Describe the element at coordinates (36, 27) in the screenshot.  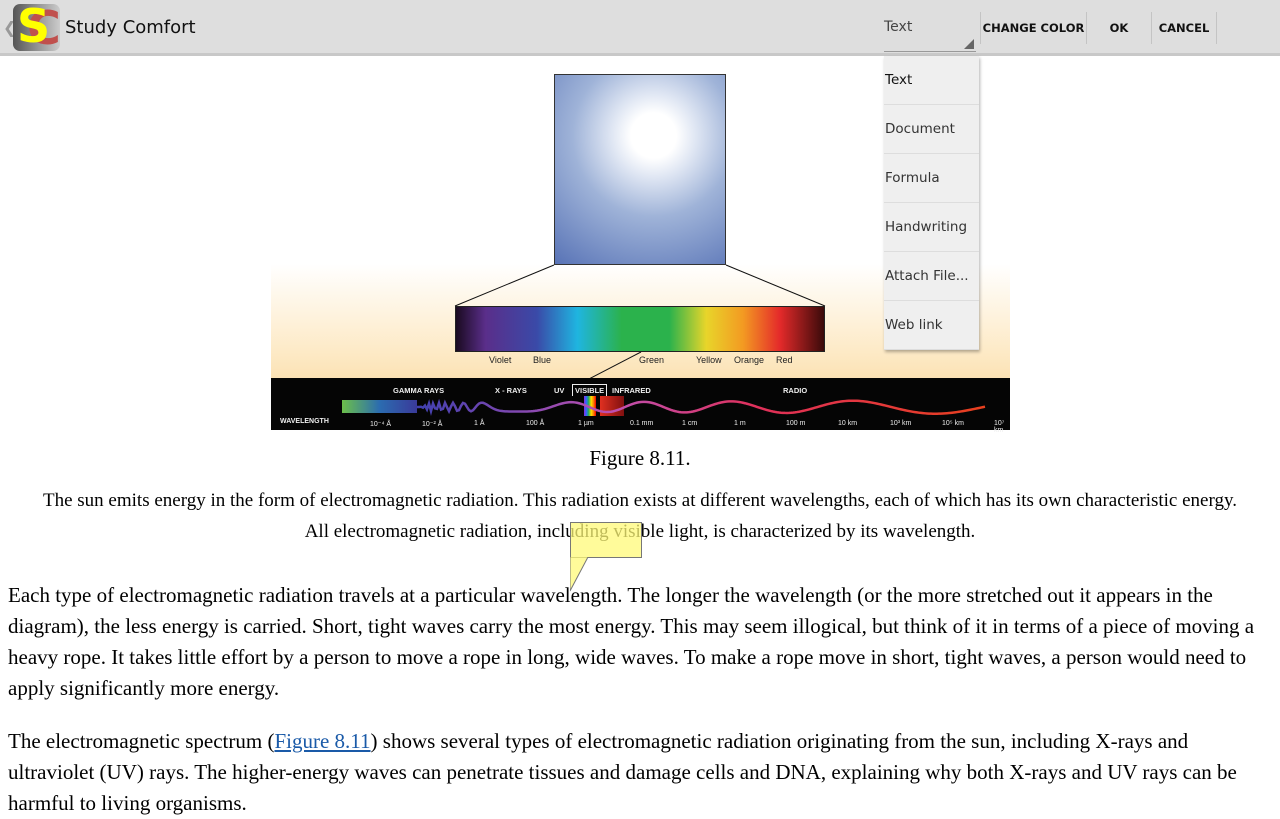
I see `app-logo: CS` at that location.